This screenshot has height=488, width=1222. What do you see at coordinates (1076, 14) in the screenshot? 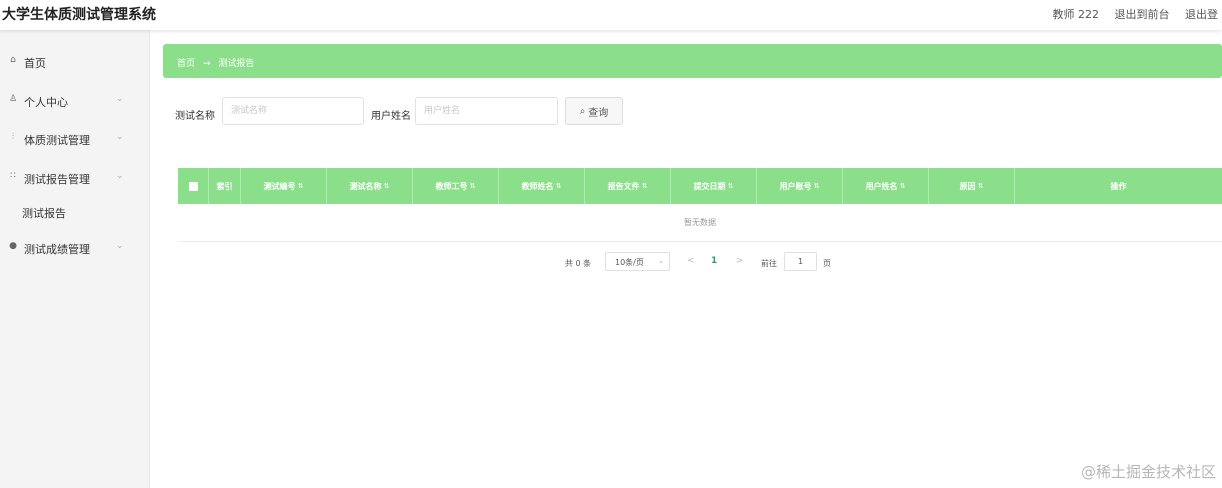
I see `user-label: 教师 222` at bounding box center [1076, 14].